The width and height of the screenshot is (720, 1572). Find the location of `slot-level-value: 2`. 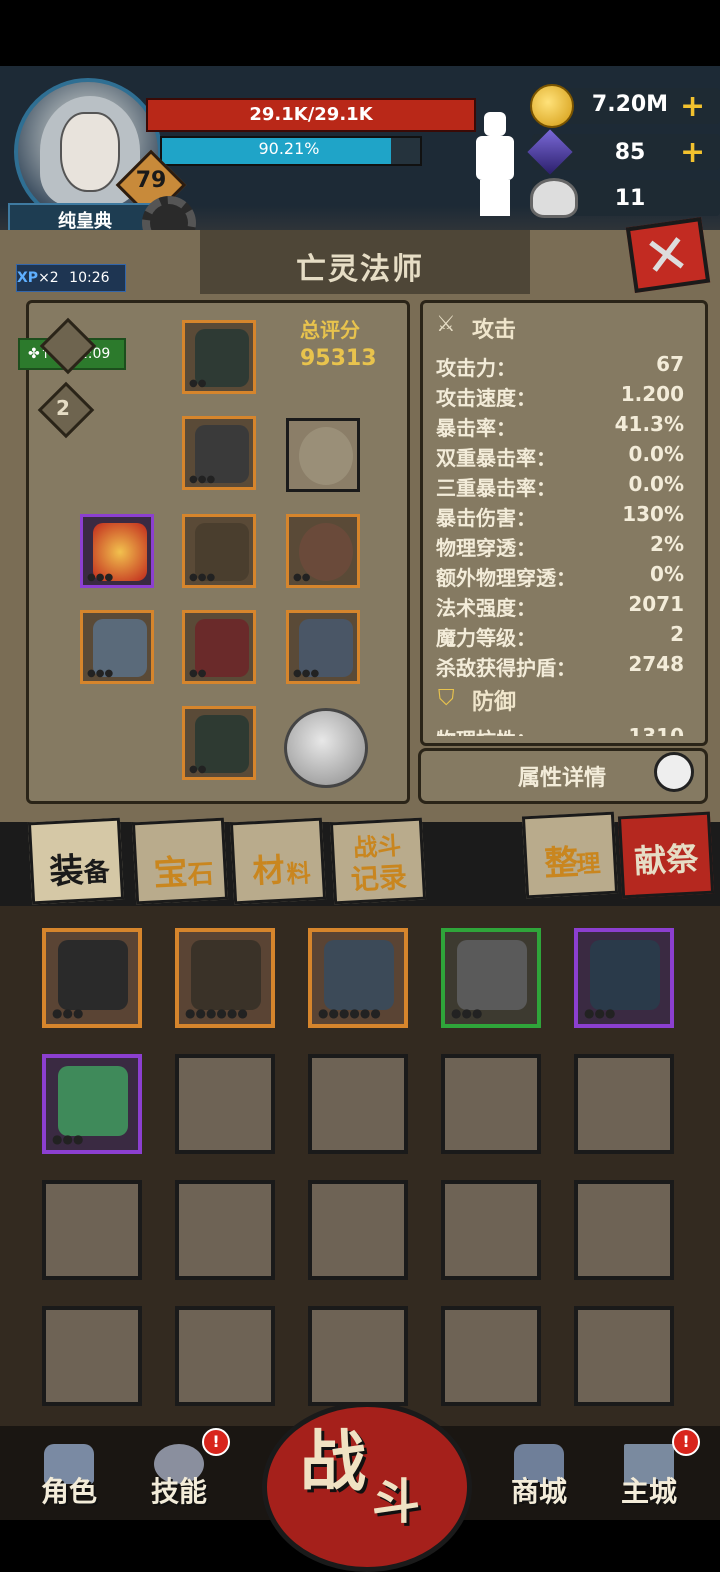

slot-level-value: 2 is located at coordinates (63, 408).